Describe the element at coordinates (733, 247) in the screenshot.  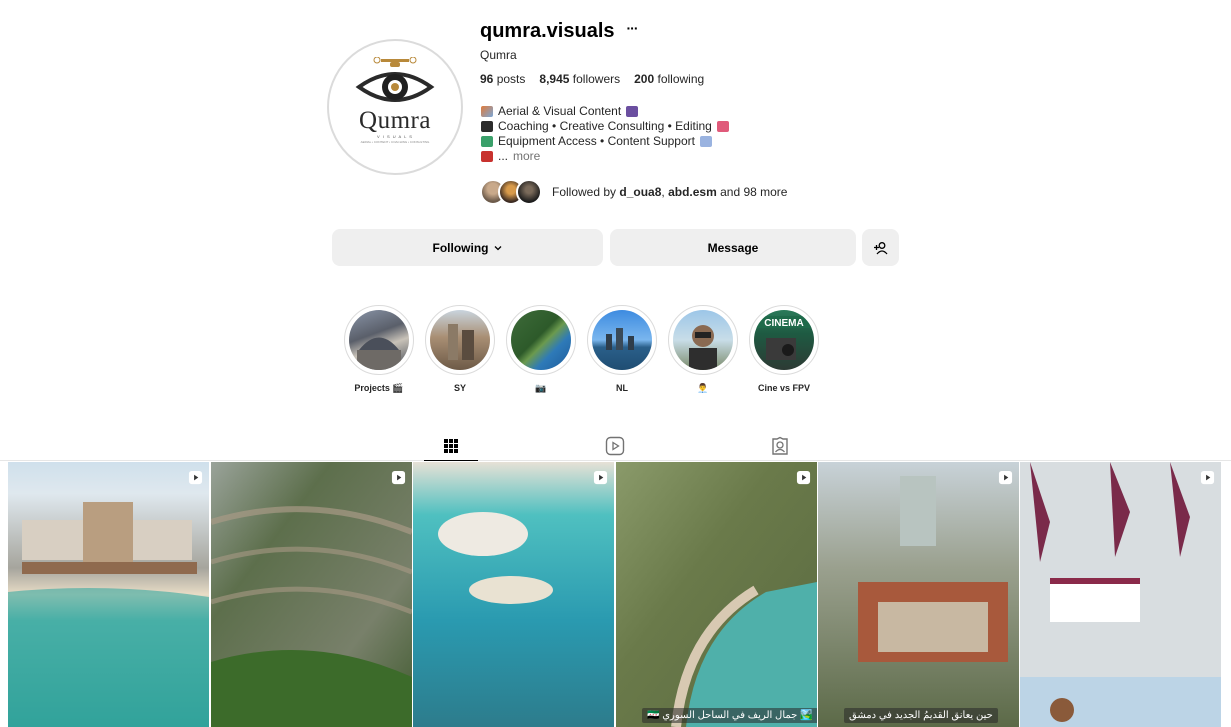
I see `message-button: Message` at that location.